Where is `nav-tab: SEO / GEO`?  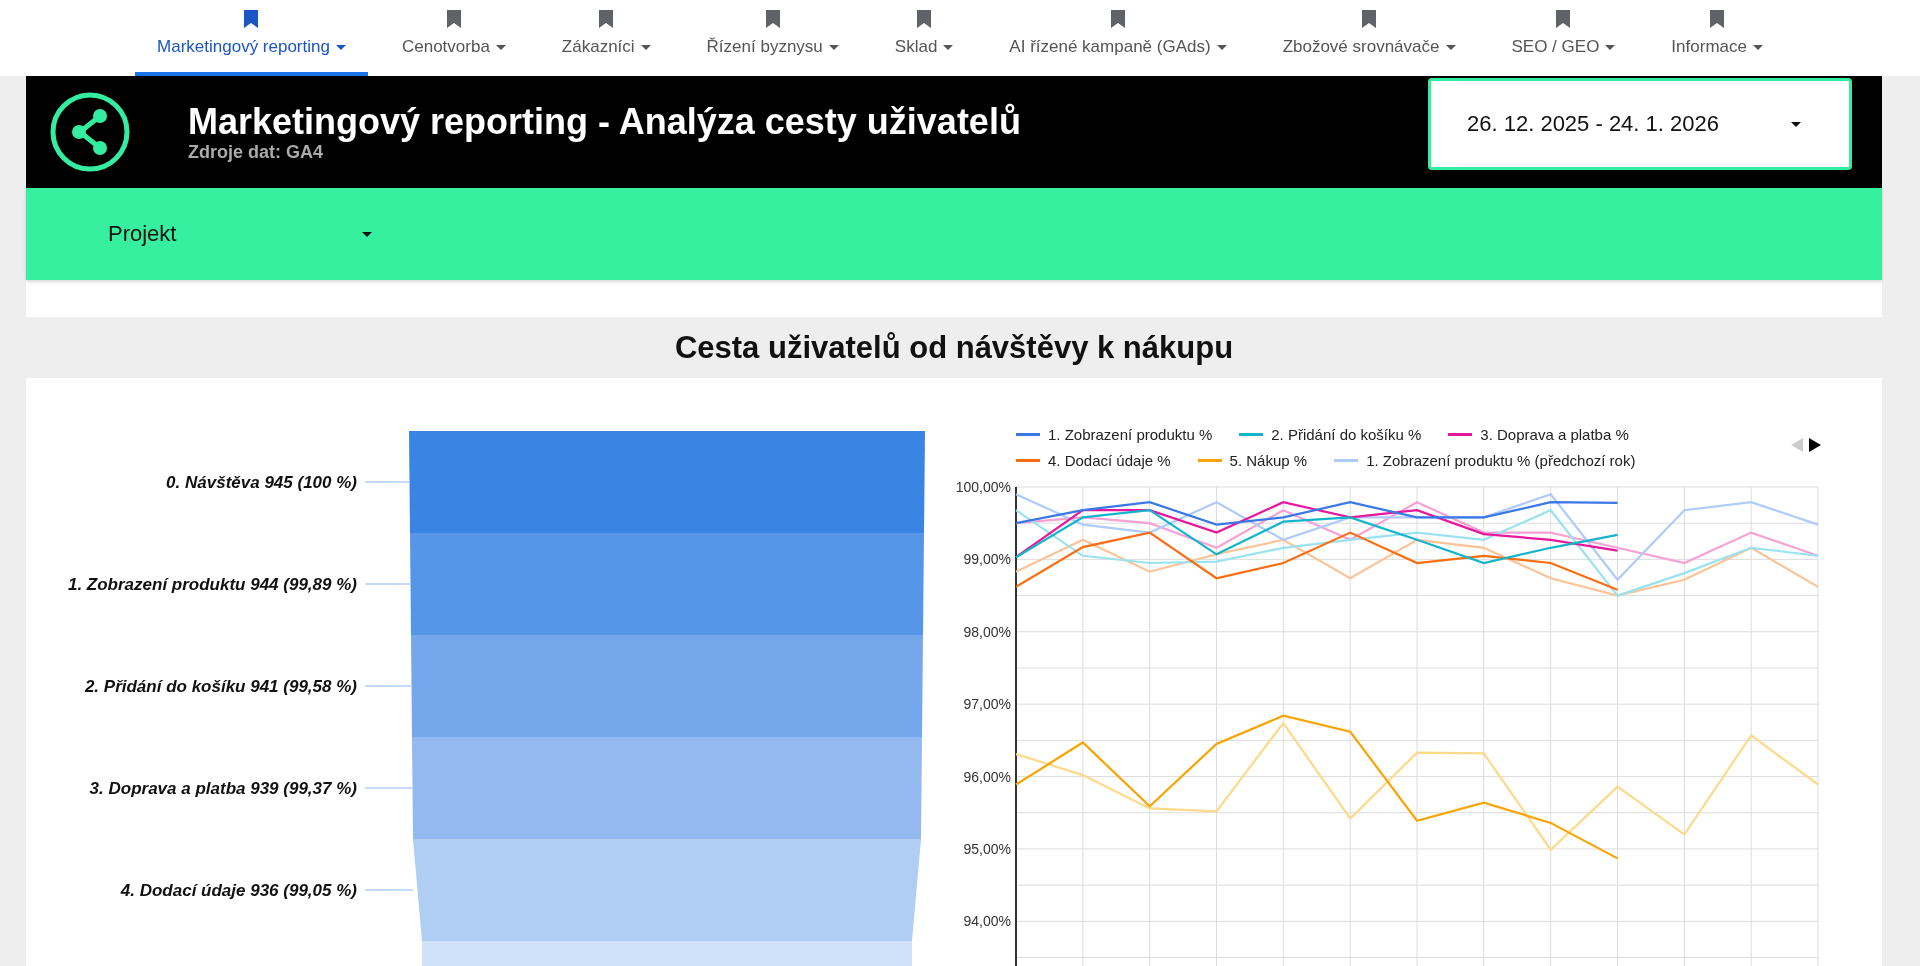 nav-tab: SEO / GEO is located at coordinates (1563, 38).